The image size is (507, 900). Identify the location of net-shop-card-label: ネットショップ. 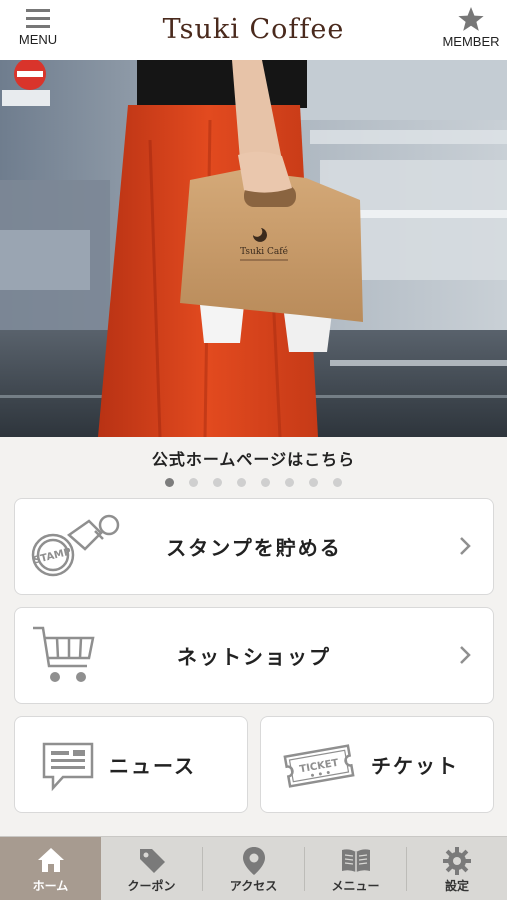
(254, 657).